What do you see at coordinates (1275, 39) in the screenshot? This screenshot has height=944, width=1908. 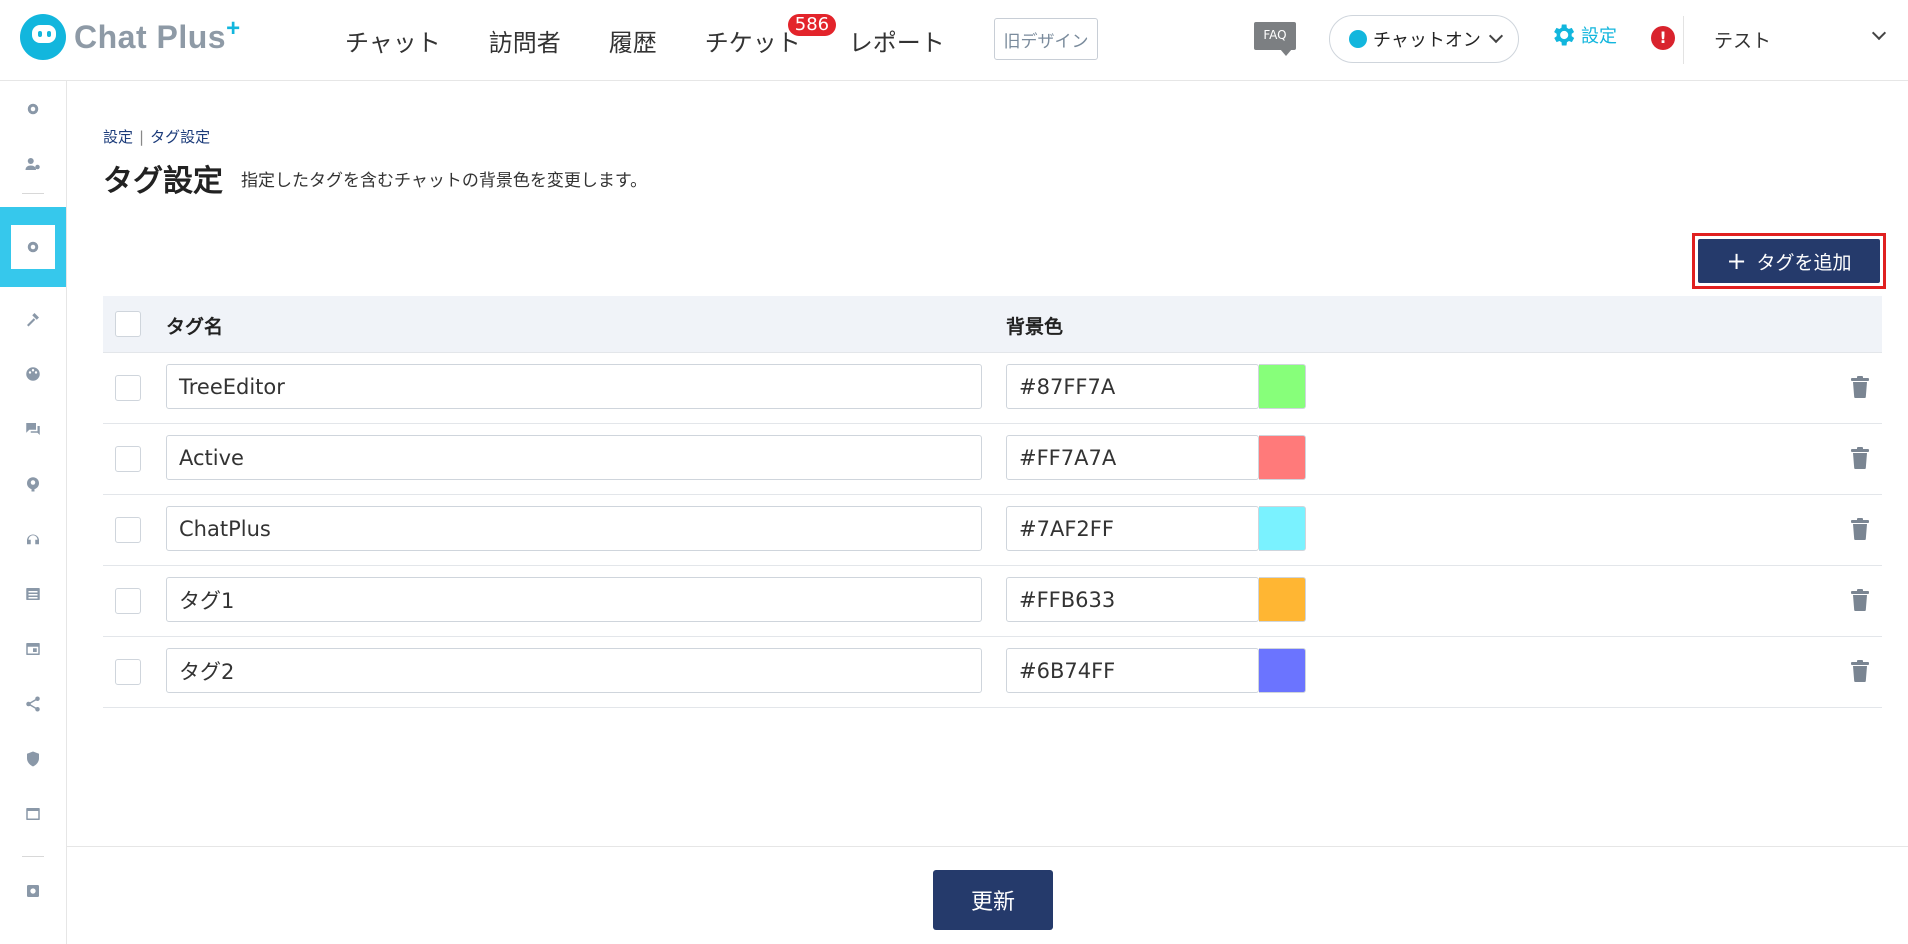 I see `faq-icon: FAQ` at bounding box center [1275, 39].